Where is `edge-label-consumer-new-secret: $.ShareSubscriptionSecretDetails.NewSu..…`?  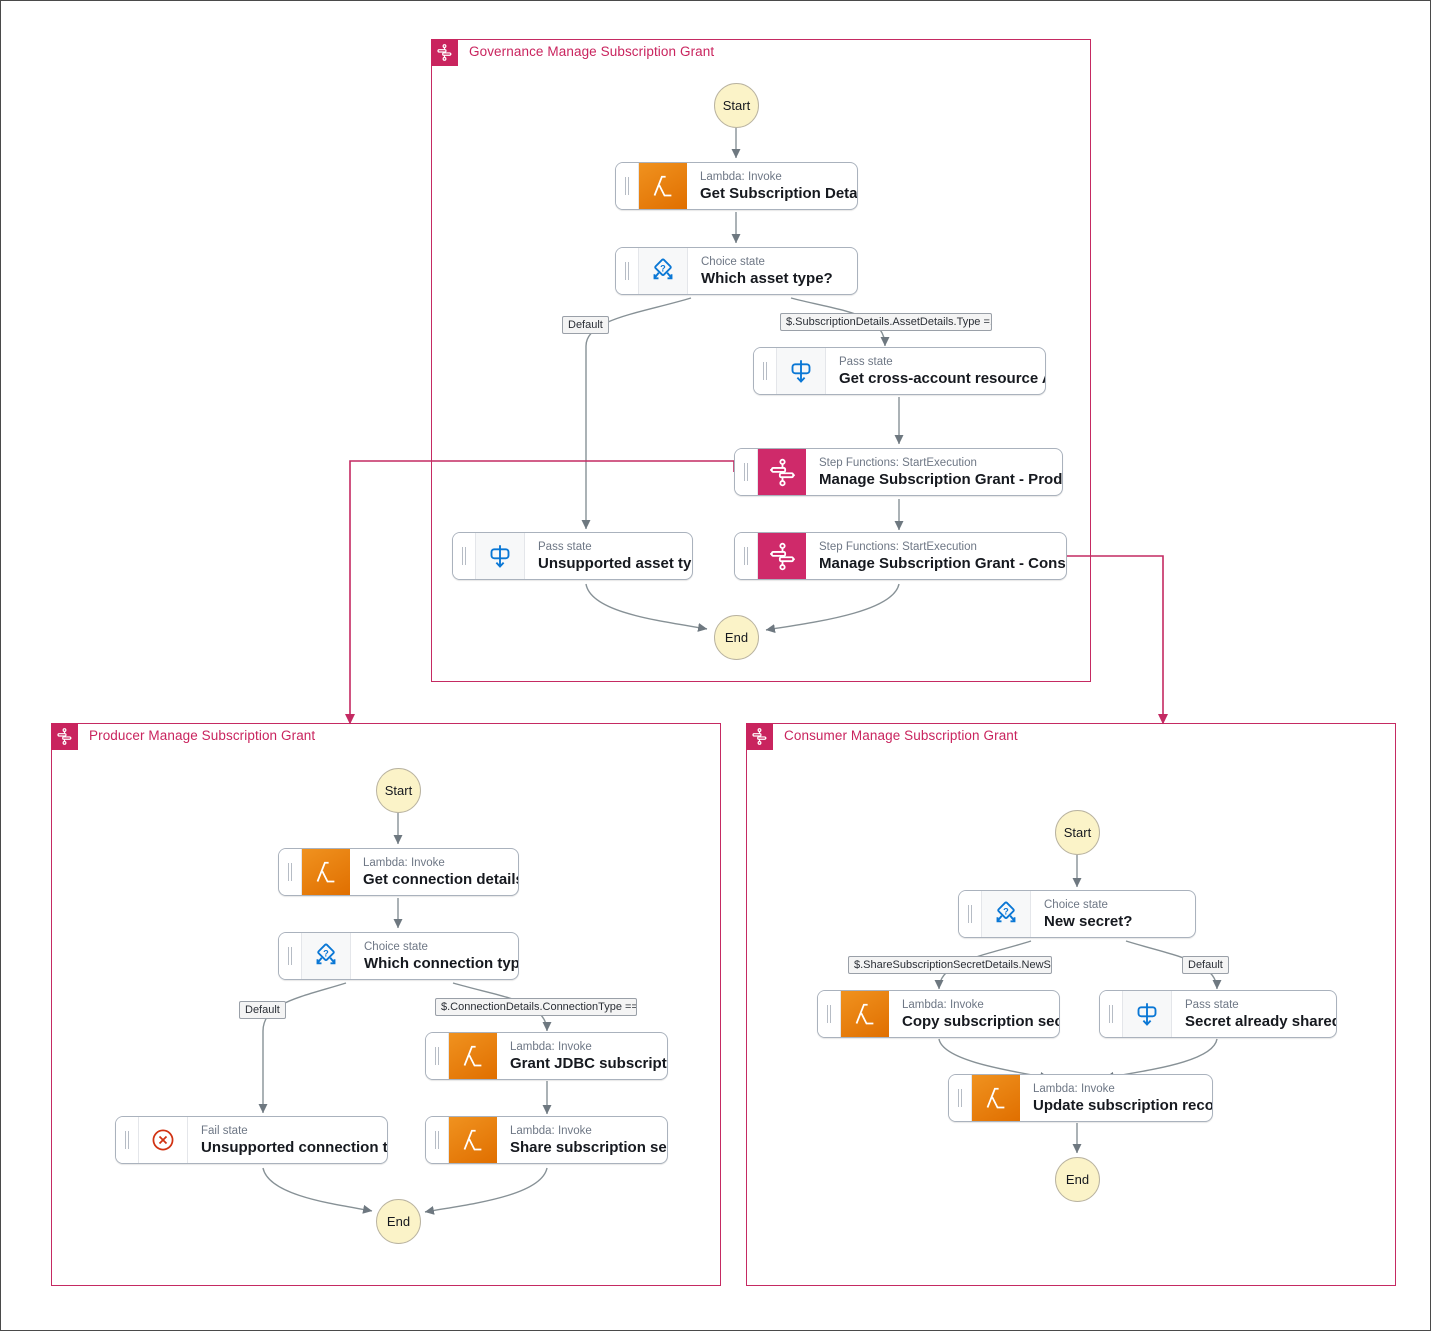 edge-label-consumer-new-secret: $.ShareSubscriptionSecretDetails.NewSu..… is located at coordinates (950, 965).